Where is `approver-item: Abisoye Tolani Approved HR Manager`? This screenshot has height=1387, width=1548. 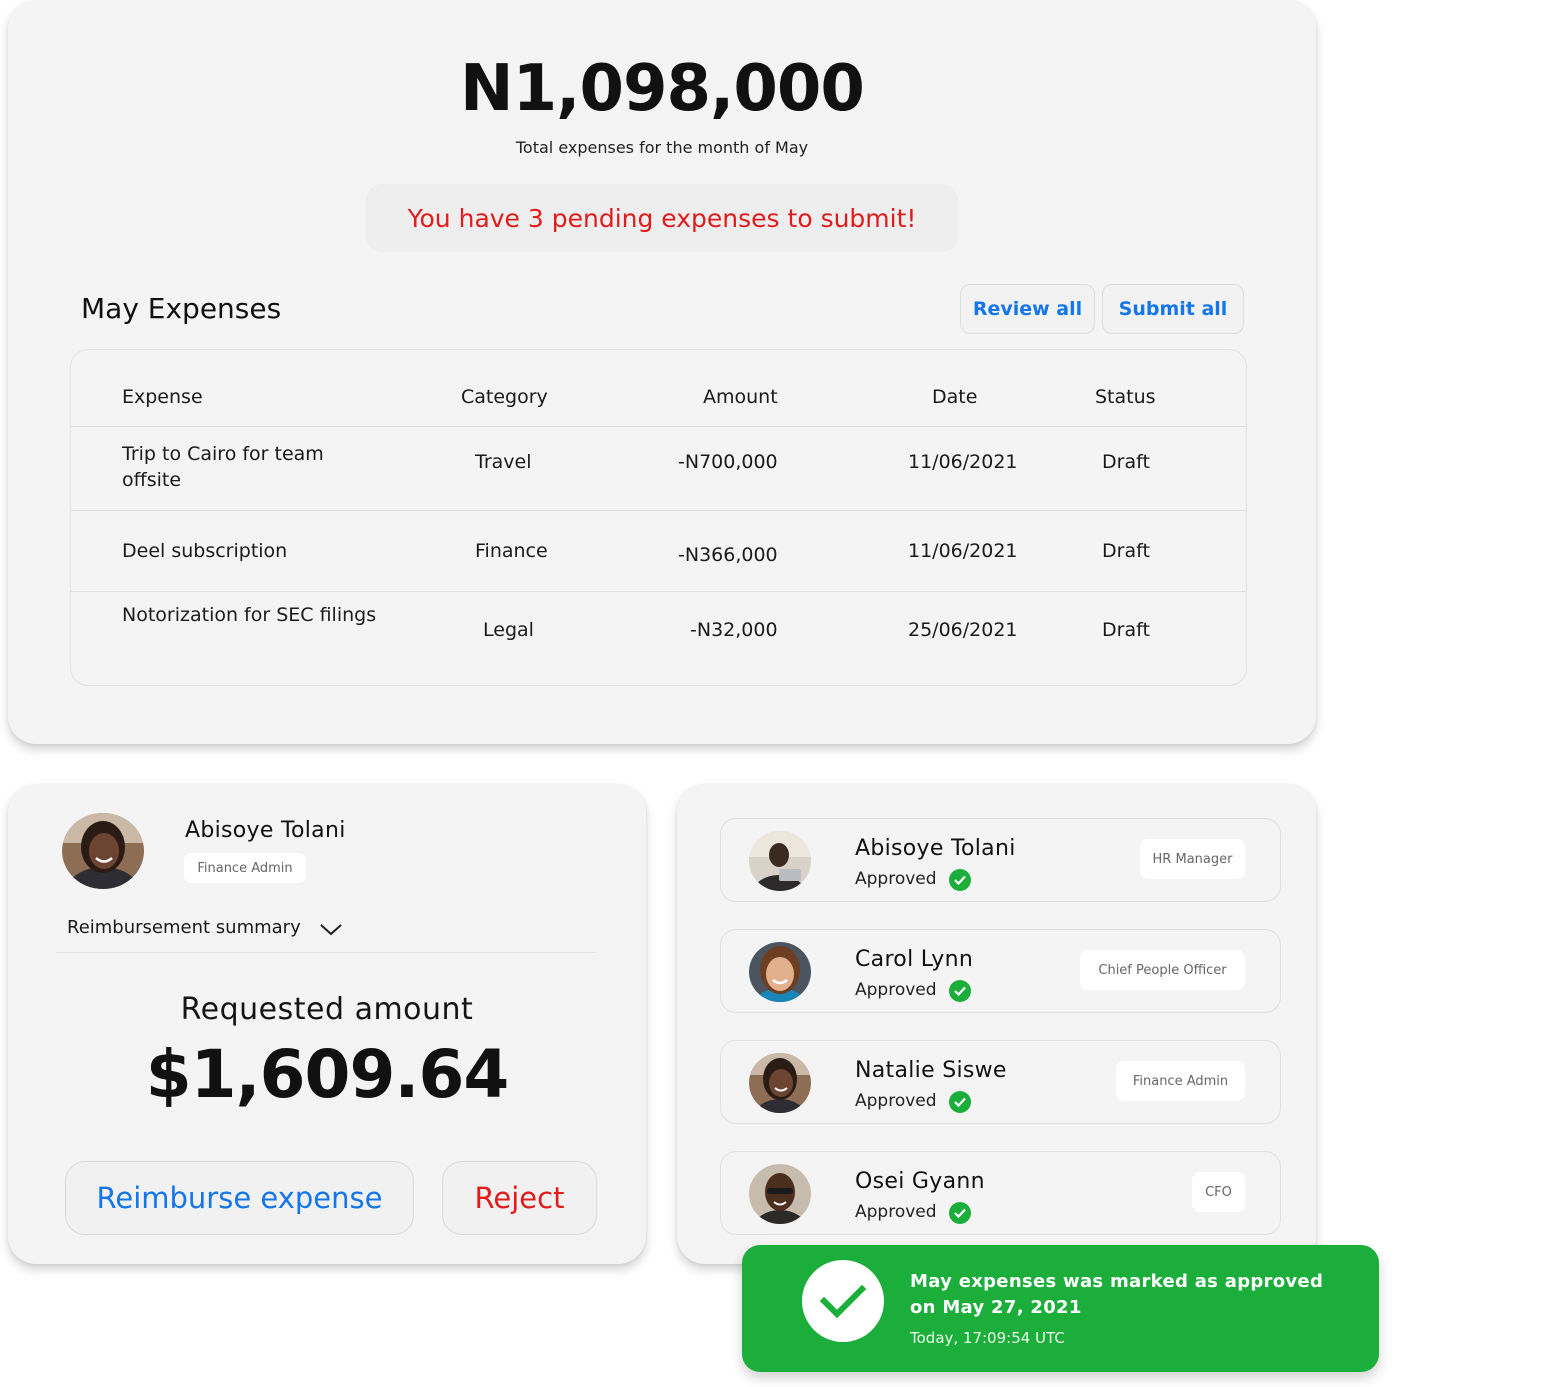 approver-item: Abisoye Tolani Approved HR Manager is located at coordinates (1000, 860).